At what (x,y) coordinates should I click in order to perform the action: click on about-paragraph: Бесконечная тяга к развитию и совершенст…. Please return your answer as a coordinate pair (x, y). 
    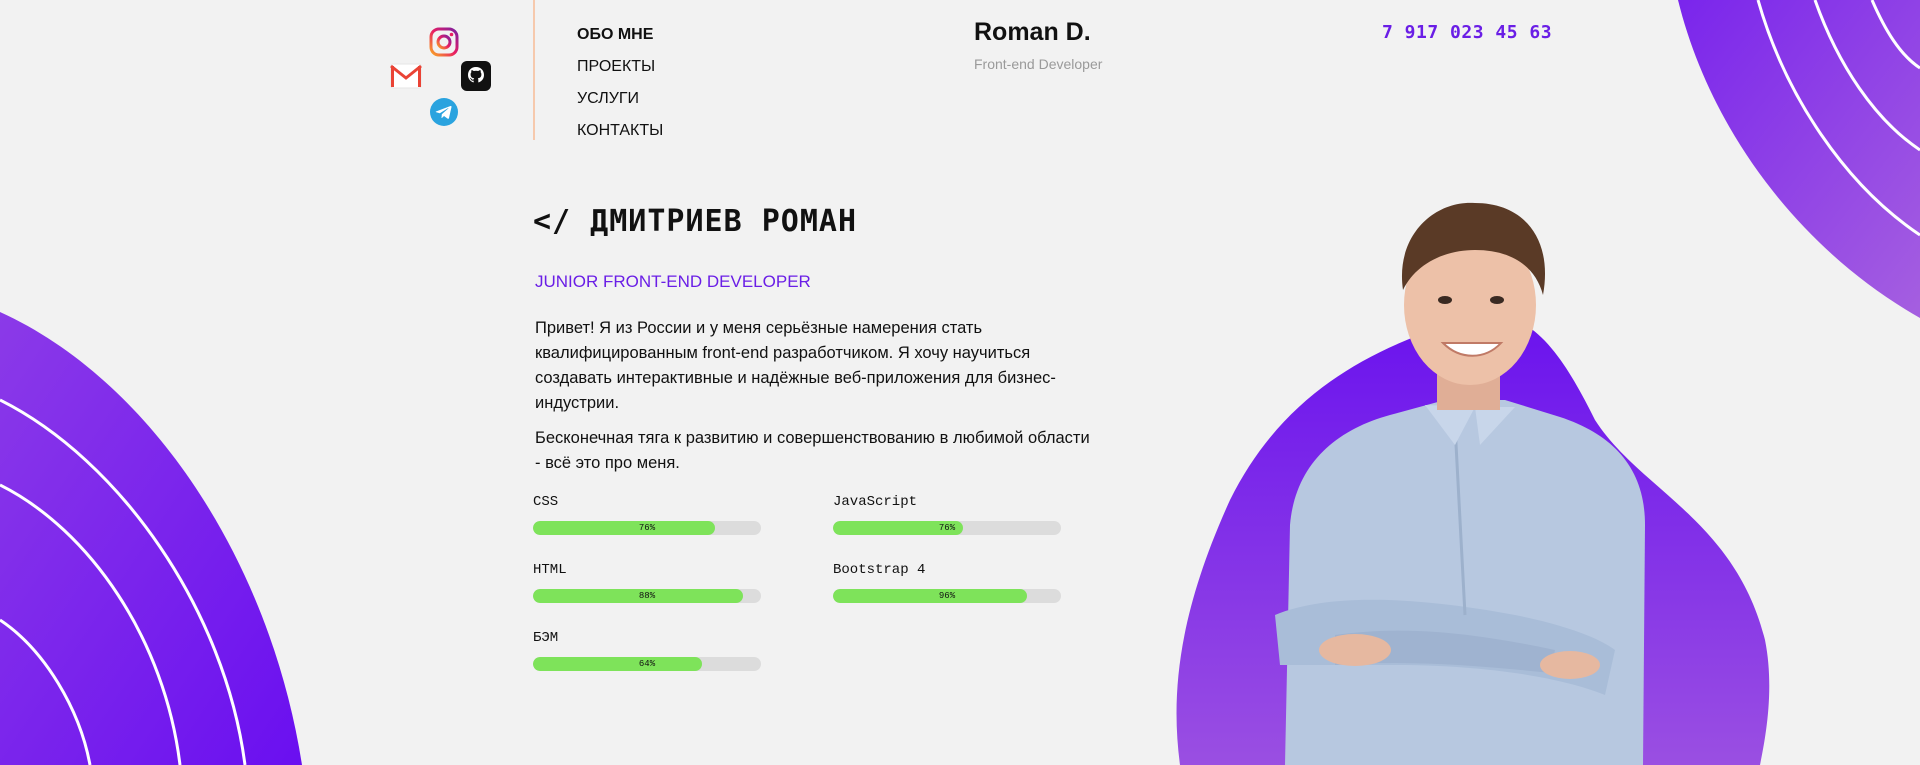
    Looking at the image, I should click on (812, 450).